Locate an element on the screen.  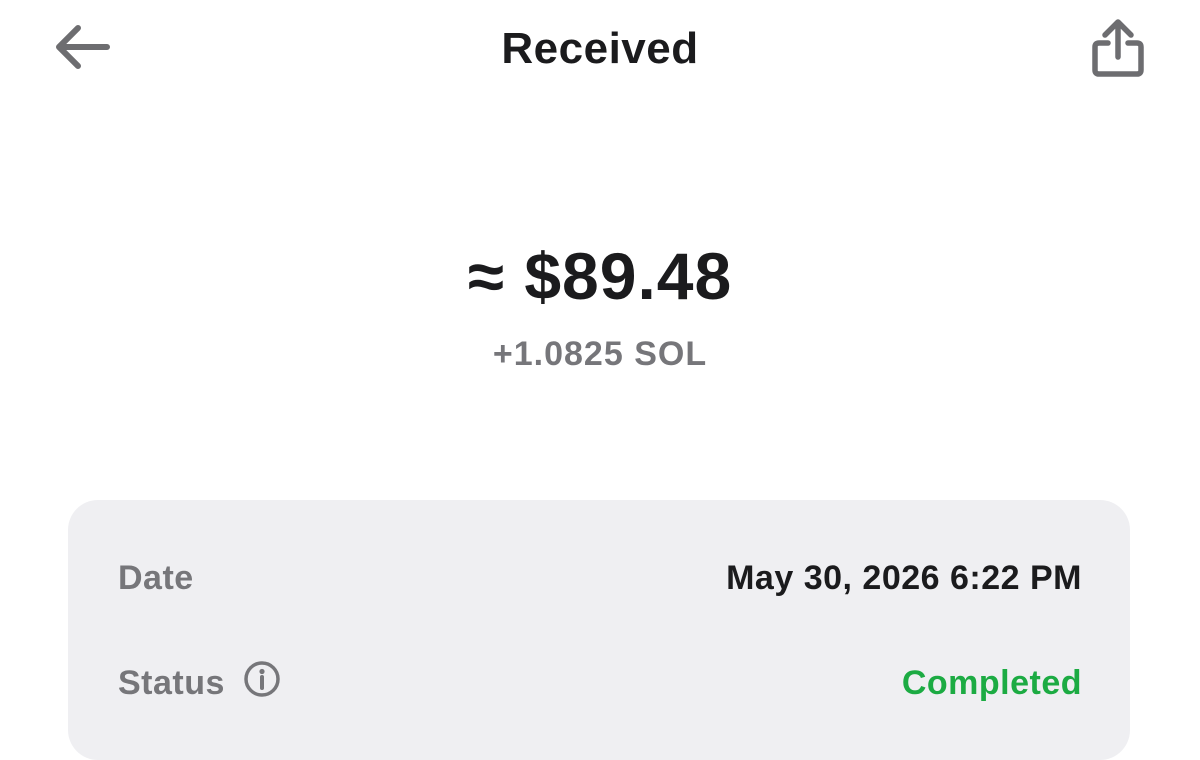
info-icon is located at coordinates (262, 683).